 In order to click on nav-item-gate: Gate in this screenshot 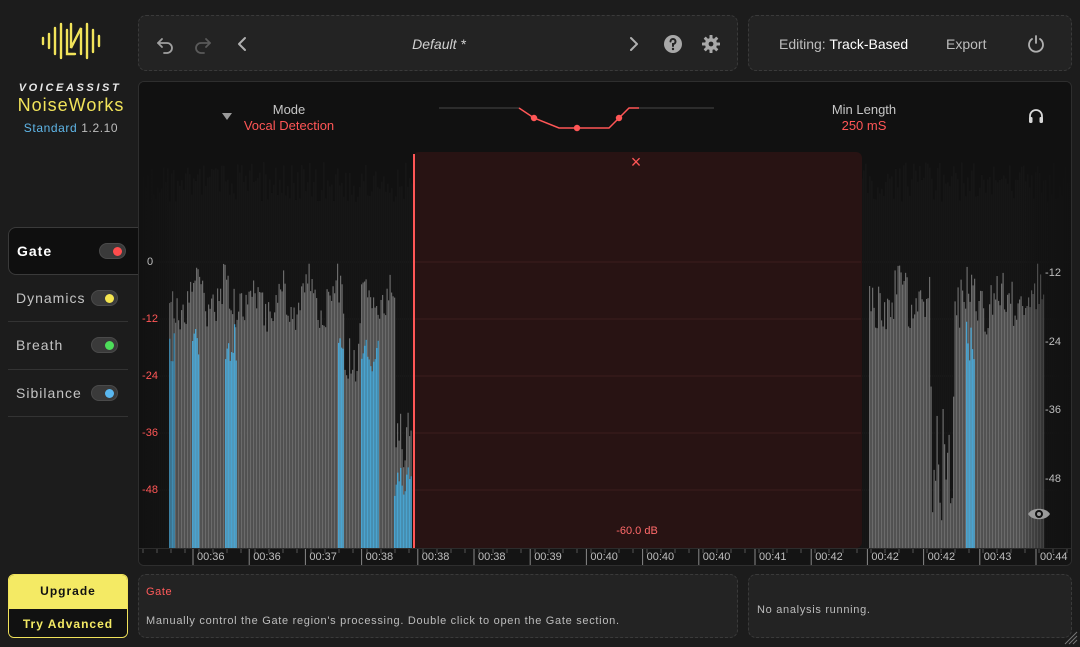, I will do `click(73, 251)`.